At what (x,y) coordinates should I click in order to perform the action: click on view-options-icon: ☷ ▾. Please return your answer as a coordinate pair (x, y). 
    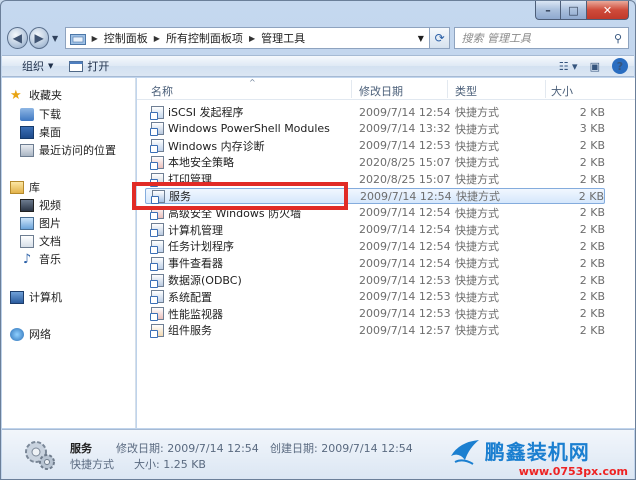
    Looking at the image, I should click on (568, 66).